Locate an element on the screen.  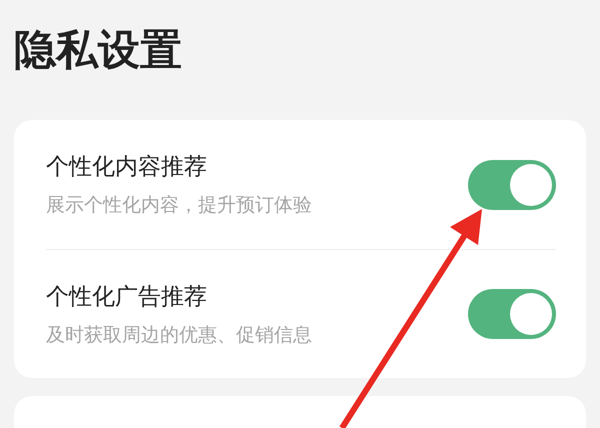
setting-title: 个性化广告推荐 is located at coordinates (127, 297).